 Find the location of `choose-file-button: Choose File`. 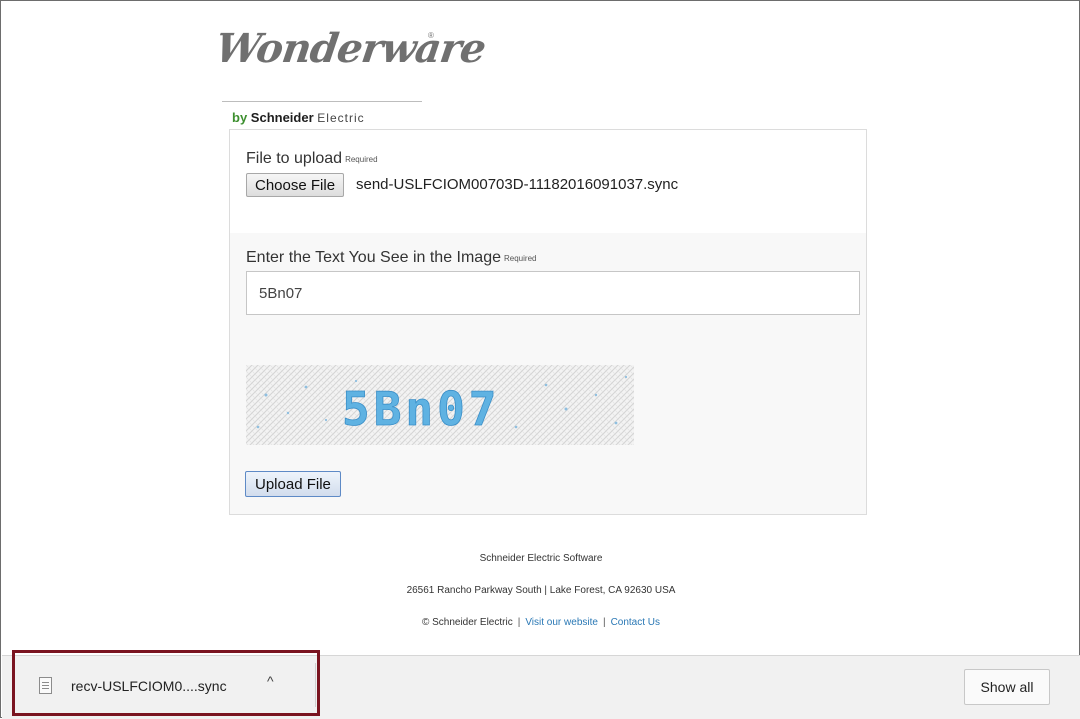

choose-file-button: Choose File is located at coordinates (295, 185).